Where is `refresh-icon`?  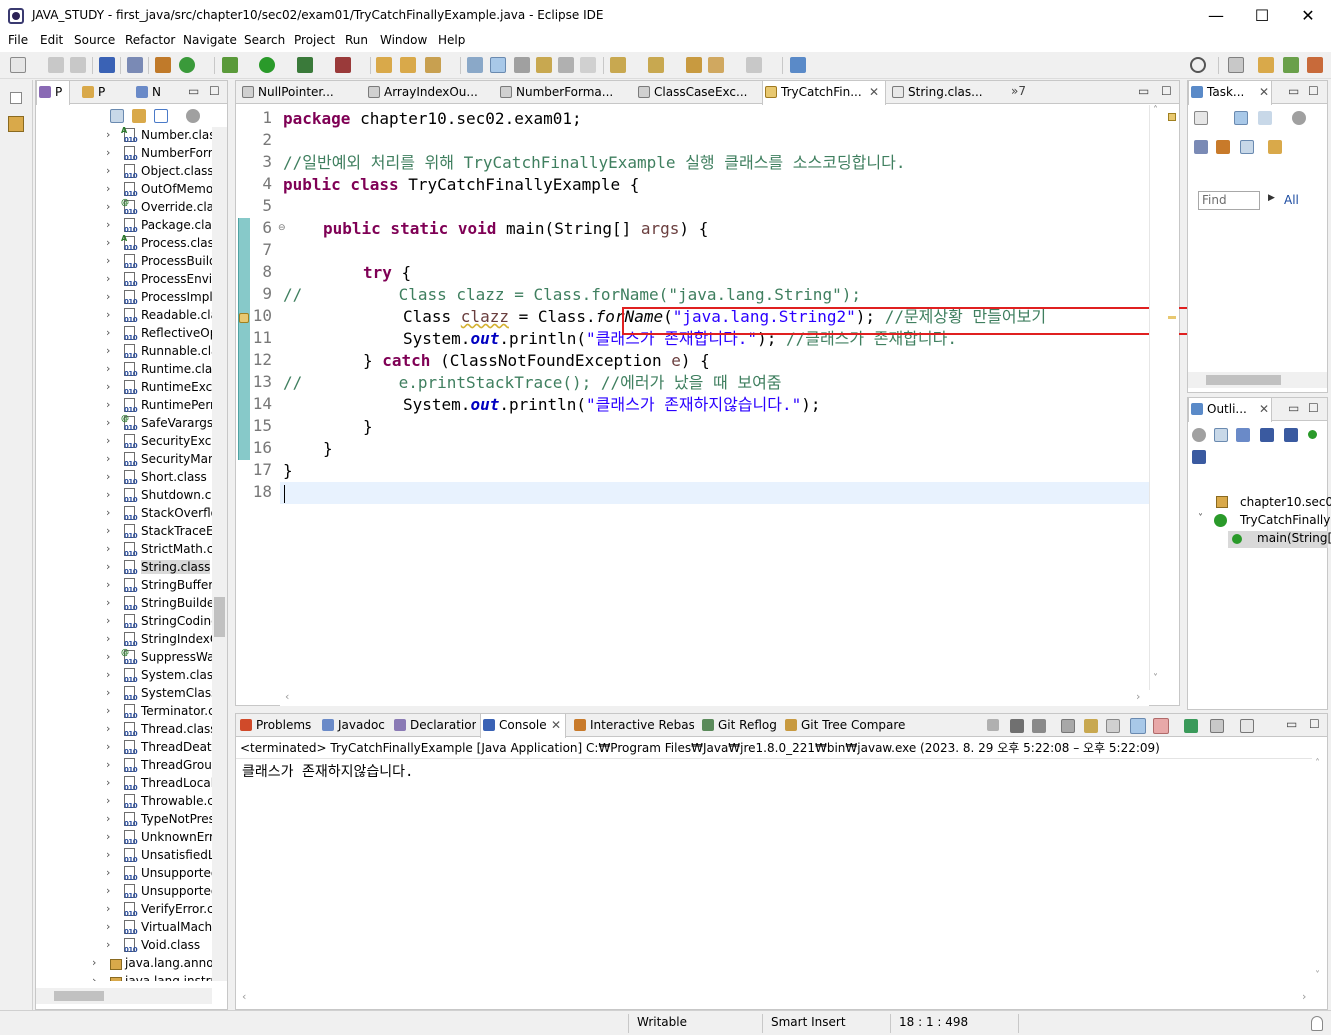
refresh-icon is located at coordinates (187, 65).